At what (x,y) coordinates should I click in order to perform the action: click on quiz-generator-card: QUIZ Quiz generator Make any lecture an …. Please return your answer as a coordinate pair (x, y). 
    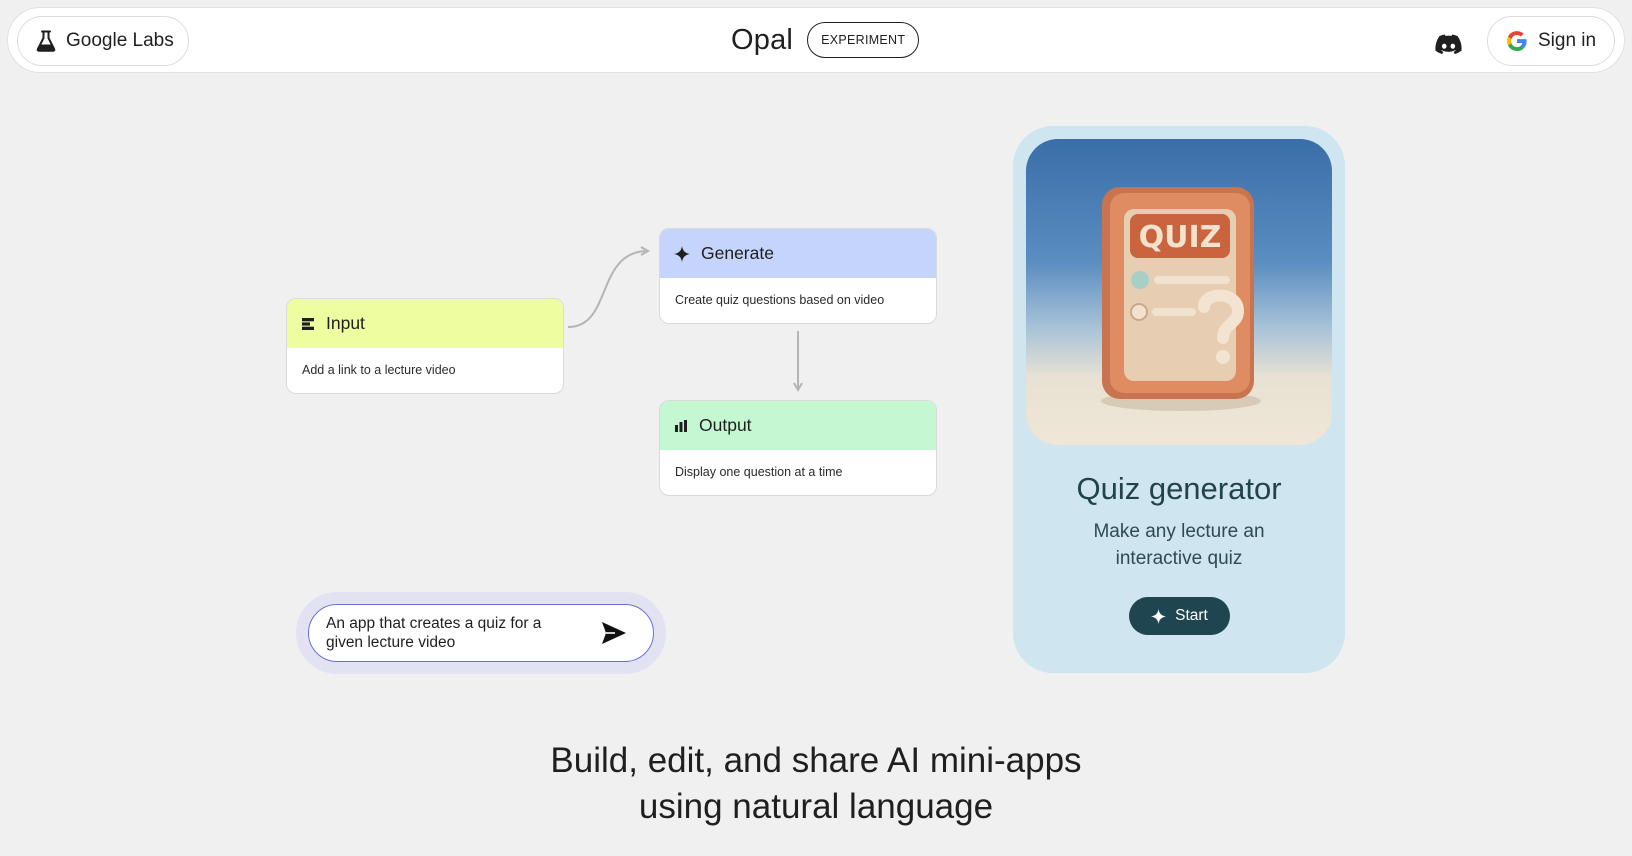
    Looking at the image, I should click on (1179, 399).